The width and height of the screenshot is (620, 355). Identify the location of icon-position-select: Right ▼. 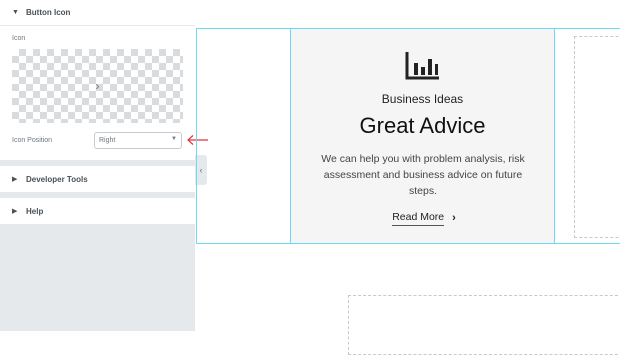
(138, 140).